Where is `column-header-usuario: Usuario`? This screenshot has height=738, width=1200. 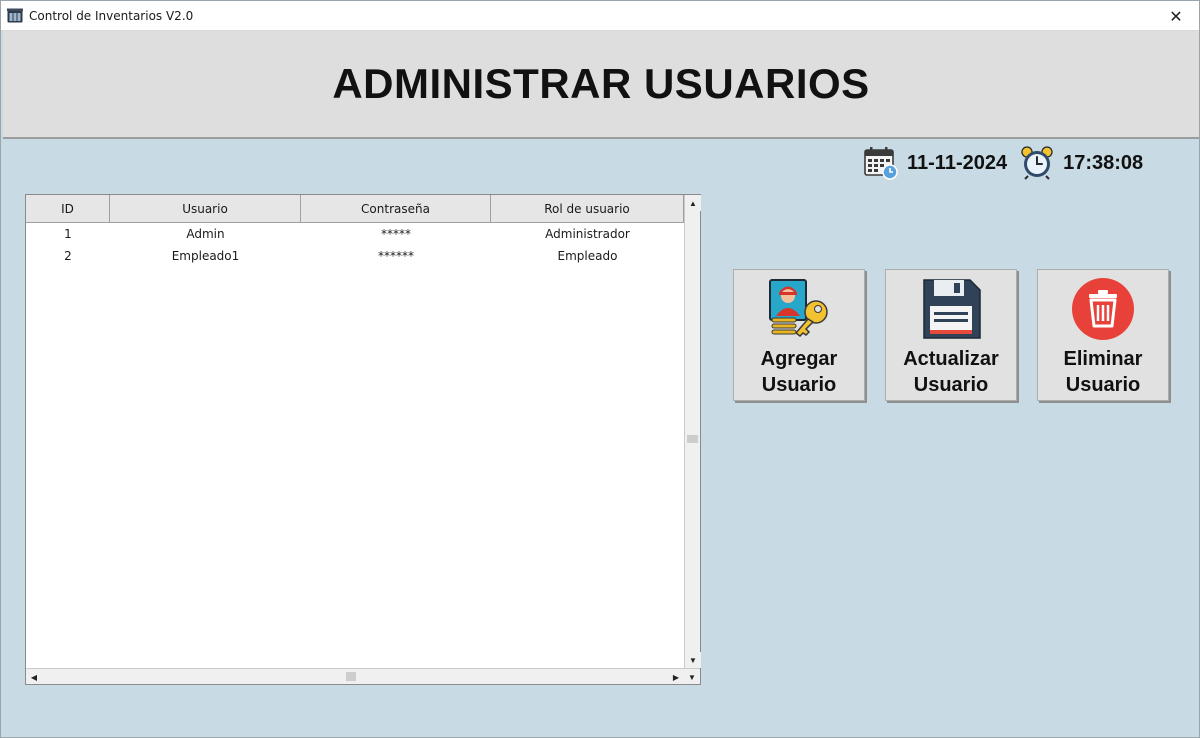
column-header-usuario: Usuario is located at coordinates (205, 209).